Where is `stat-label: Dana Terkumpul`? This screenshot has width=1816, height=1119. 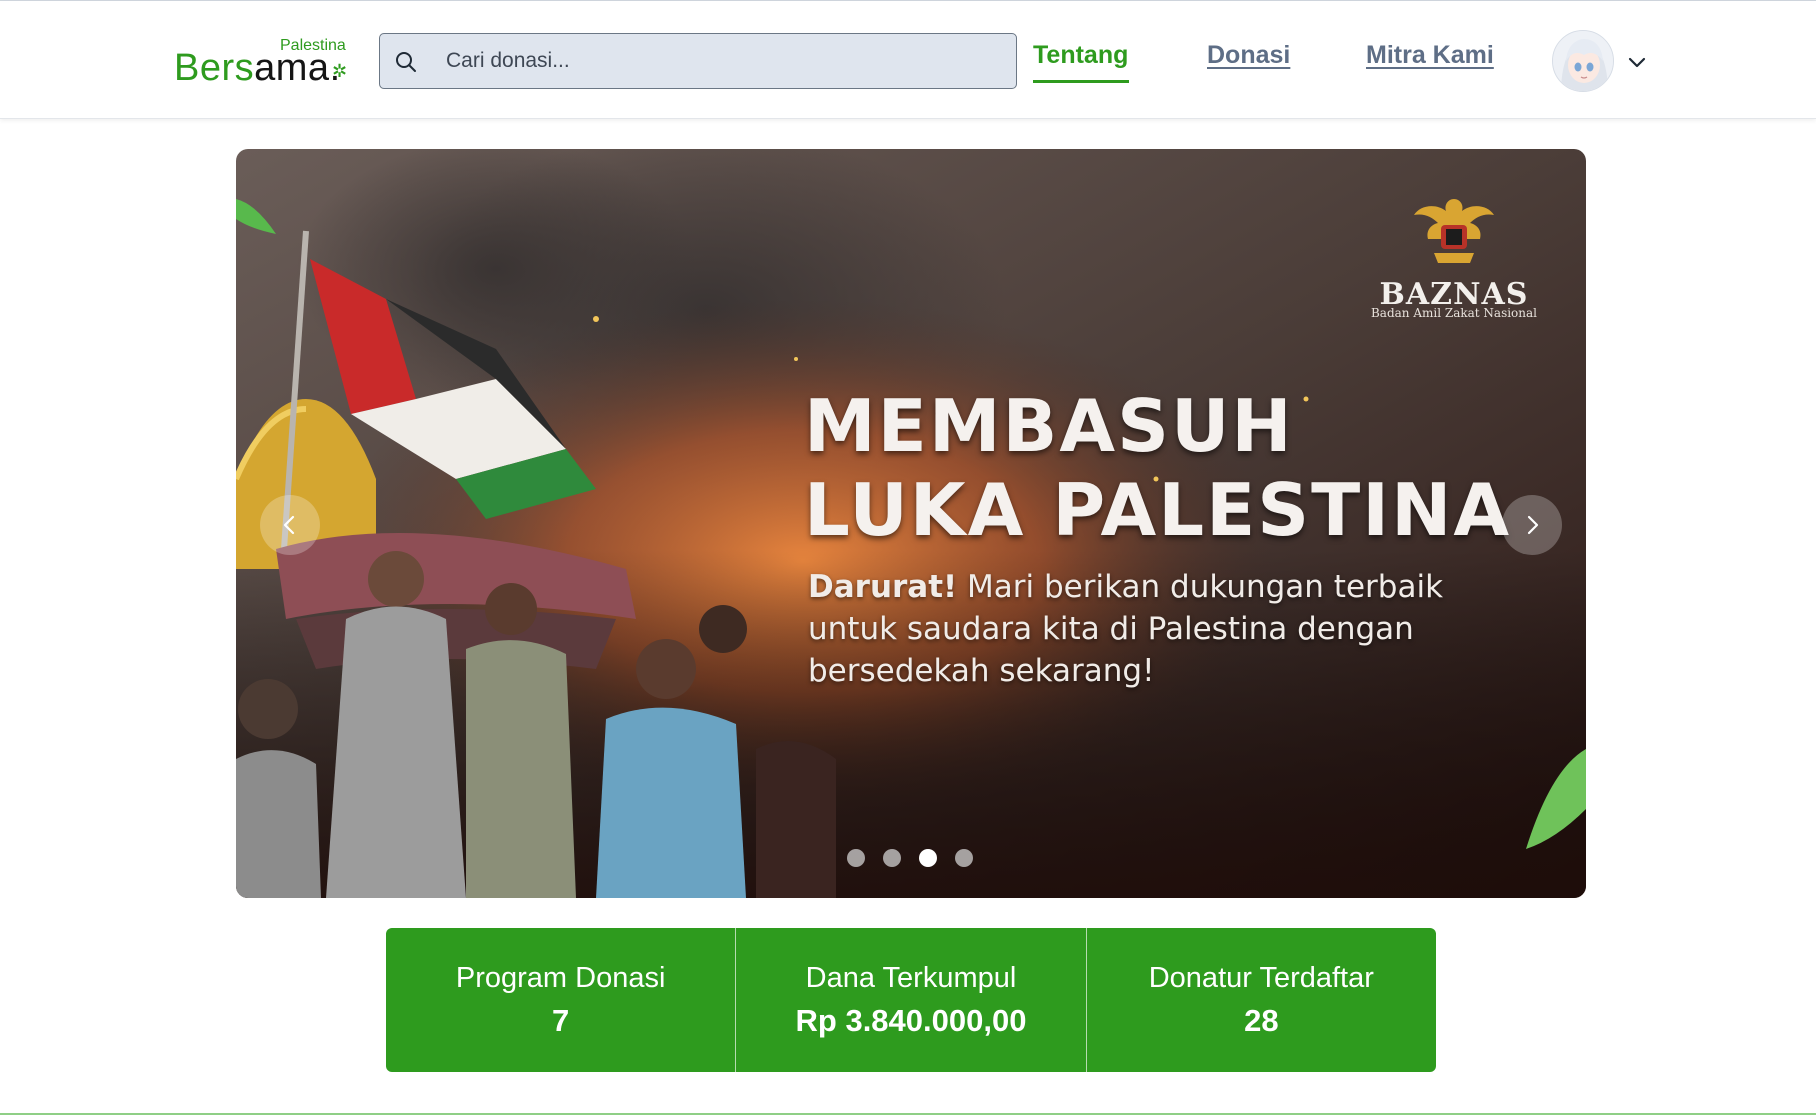 stat-label: Dana Terkumpul is located at coordinates (911, 978).